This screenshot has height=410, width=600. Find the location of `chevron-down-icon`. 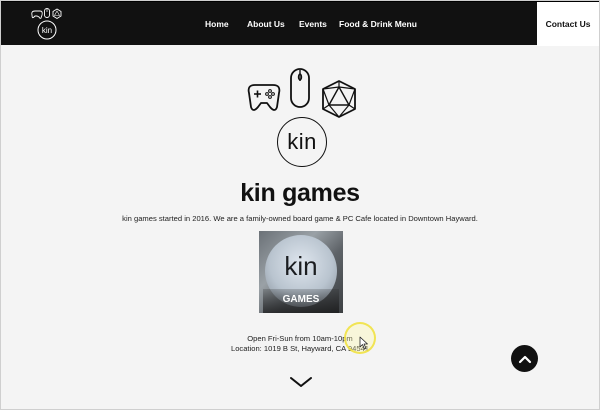

chevron-down-icon is located at coordinates (301, 382).